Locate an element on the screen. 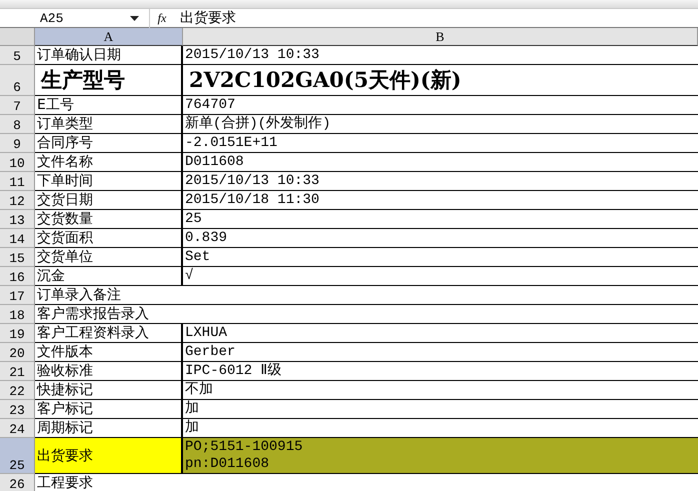 This screenshot has height=491, width=698. table-cell: LXHUA is located at coordinates (440, 333).